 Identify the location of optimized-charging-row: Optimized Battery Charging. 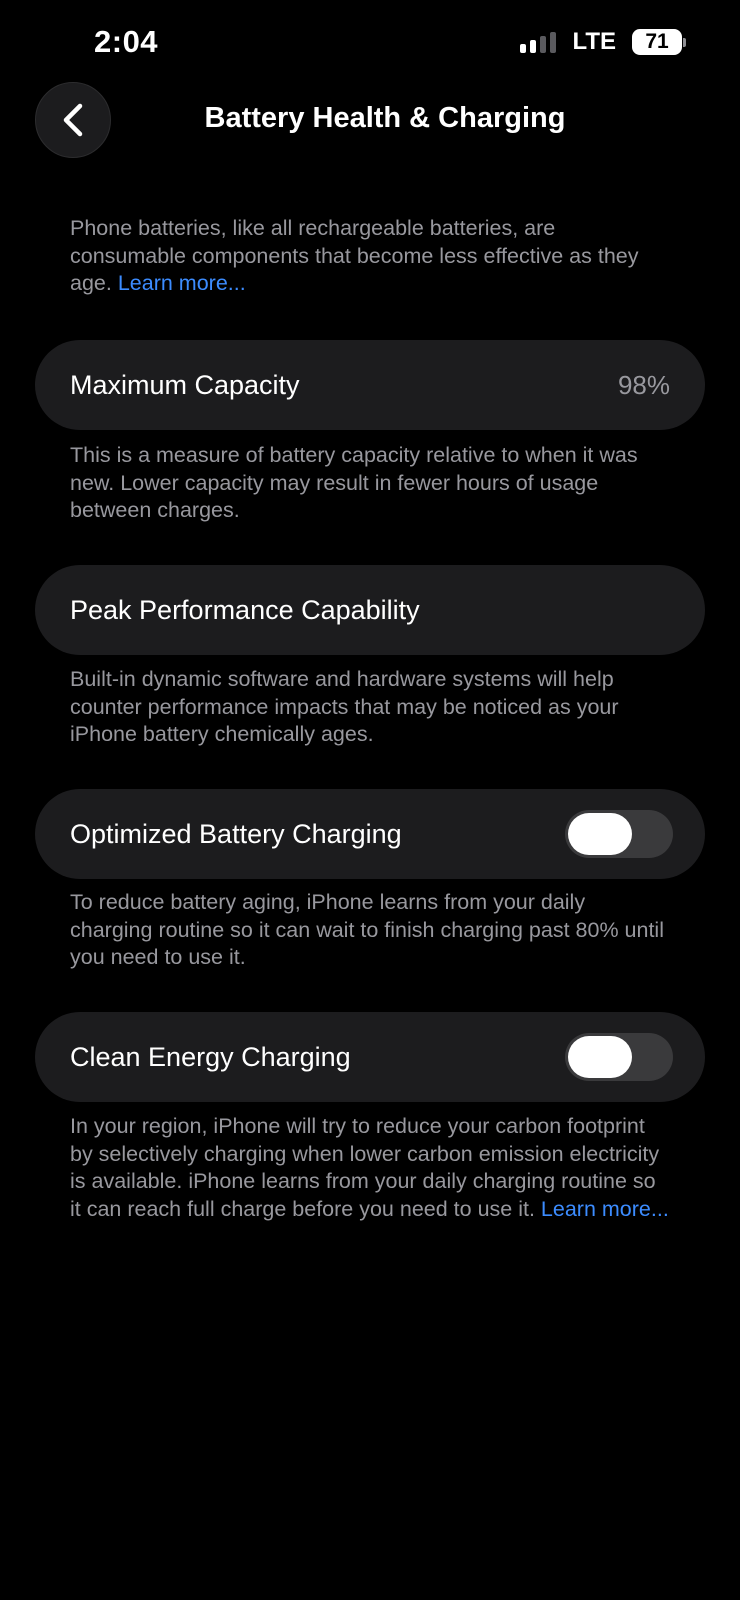
(370, 834).